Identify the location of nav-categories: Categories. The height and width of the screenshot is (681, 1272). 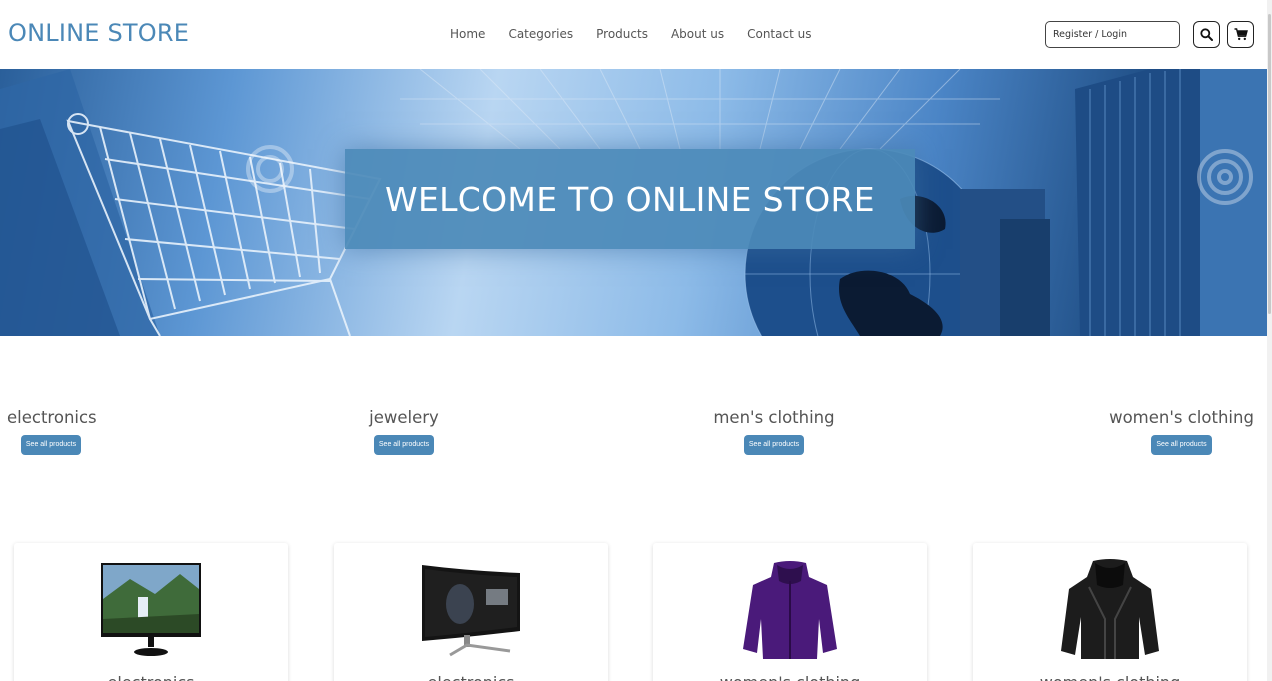
(540, 34).